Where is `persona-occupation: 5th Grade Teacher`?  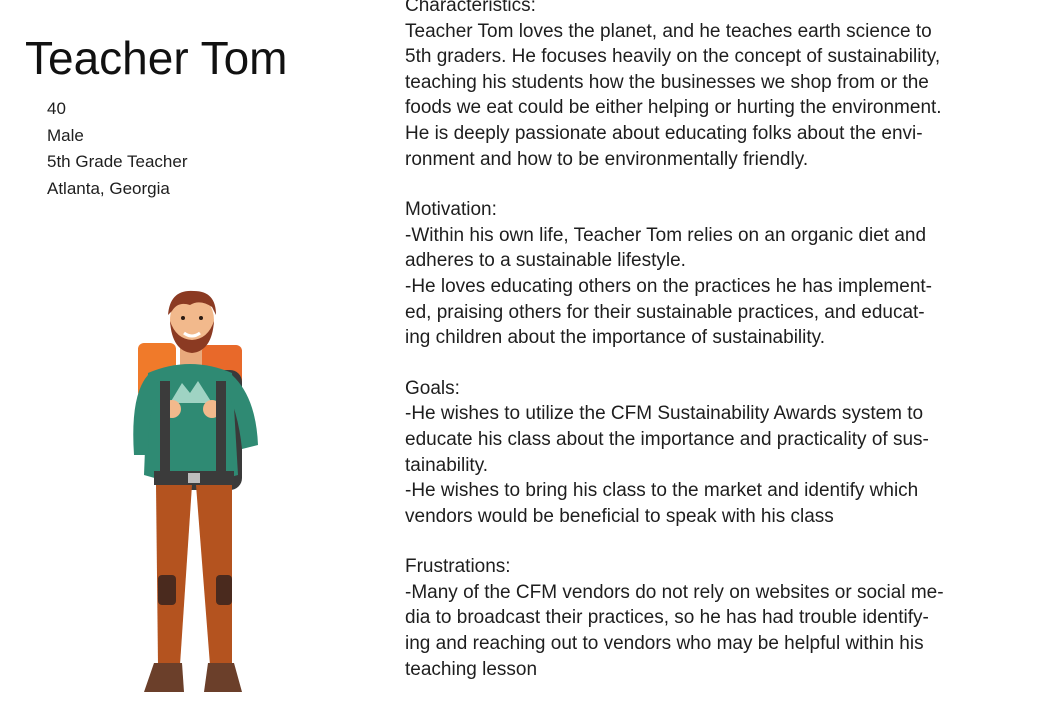
persona-occupation: 5th Grade Teacher is located at coordinates (117, 162).